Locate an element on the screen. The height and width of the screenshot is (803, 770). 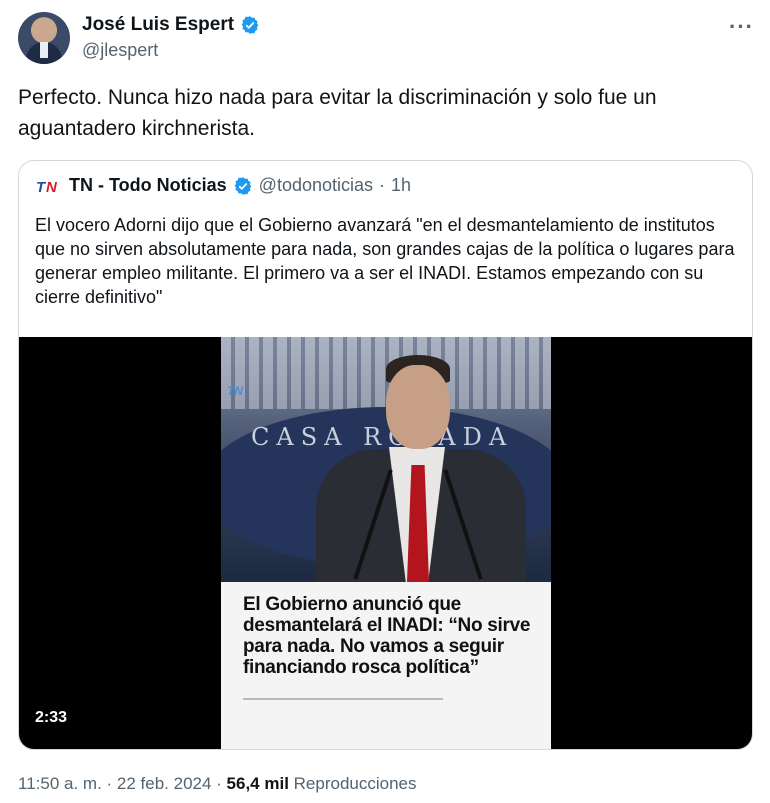
more-options-icon: ··· is located at coordinates (741, 27).